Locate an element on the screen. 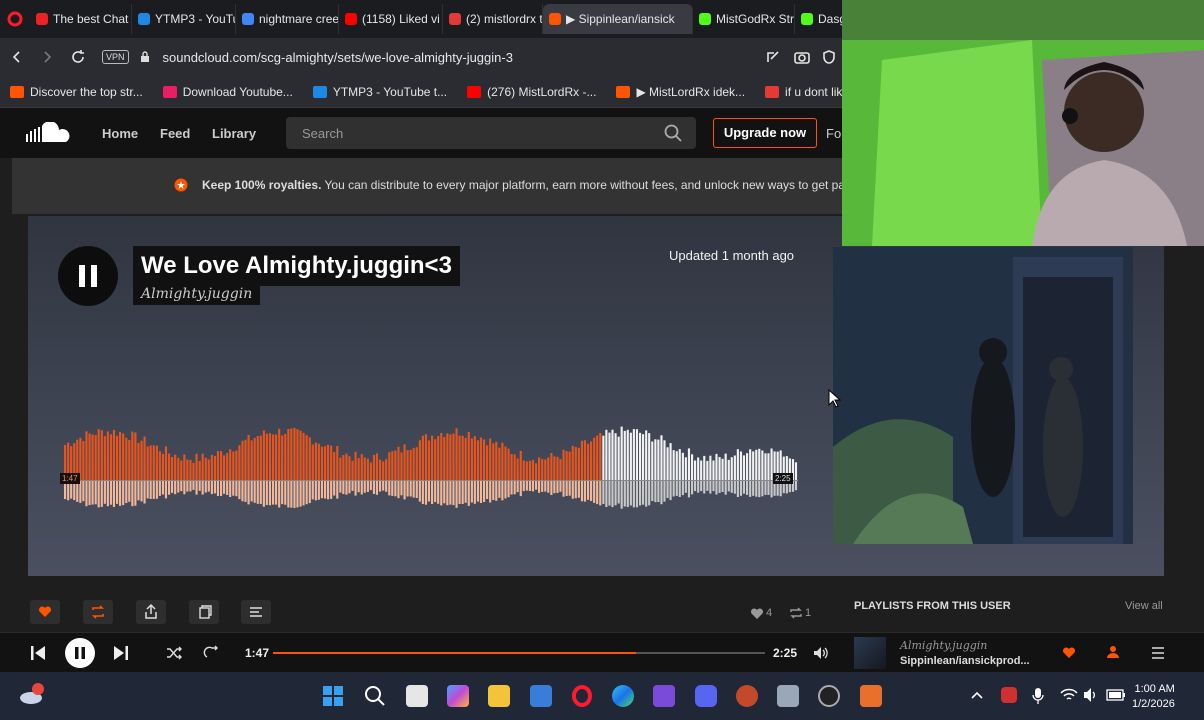 The image size is (1204, 720). camera-app-icon is located at coordinates (788, 696).